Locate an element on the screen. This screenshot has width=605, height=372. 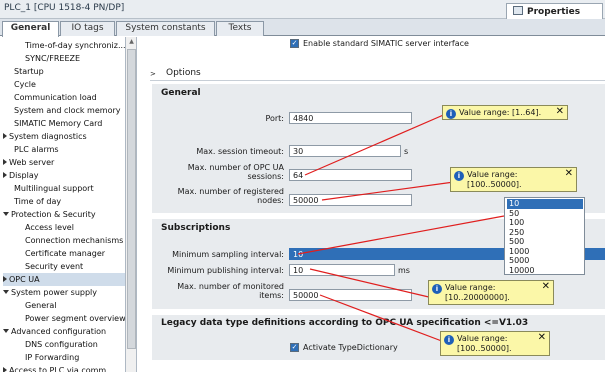
tooltip-text: [10..20000000]. is located at coordinates (477, 297).